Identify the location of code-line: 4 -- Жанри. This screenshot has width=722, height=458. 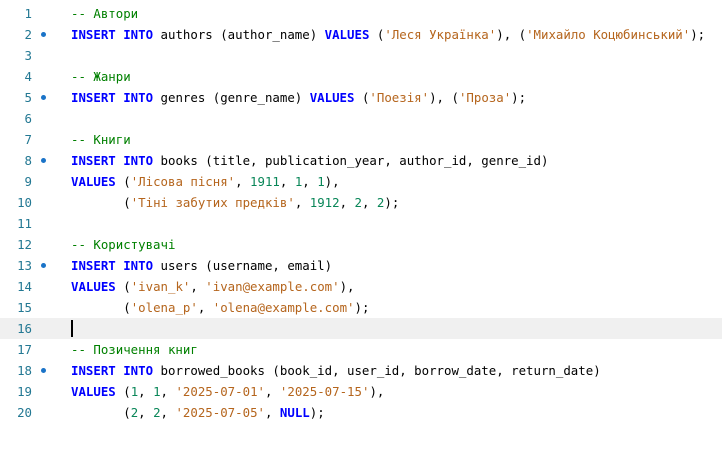
(361, 76).